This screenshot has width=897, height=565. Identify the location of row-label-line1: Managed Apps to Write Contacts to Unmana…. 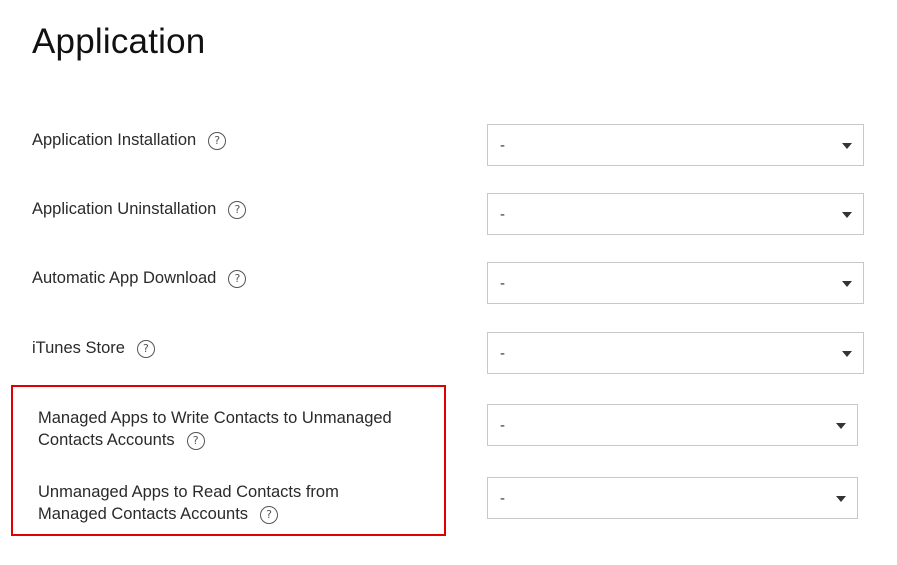
(215, 418).